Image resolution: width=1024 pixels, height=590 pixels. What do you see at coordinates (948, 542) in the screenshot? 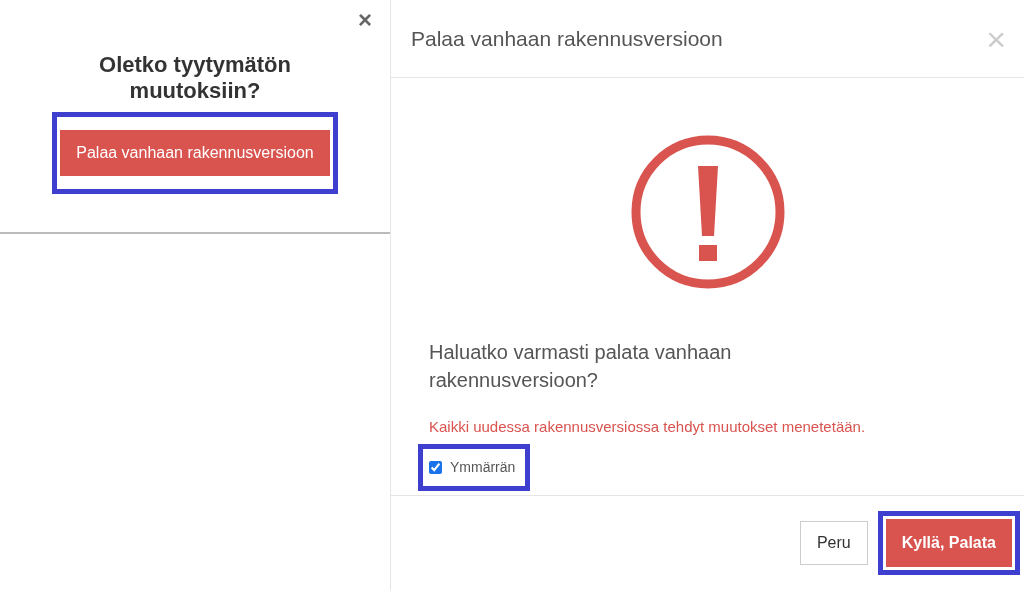
I see `confirm-button: Kyllä, Palata` at bounding box center [948, 542].